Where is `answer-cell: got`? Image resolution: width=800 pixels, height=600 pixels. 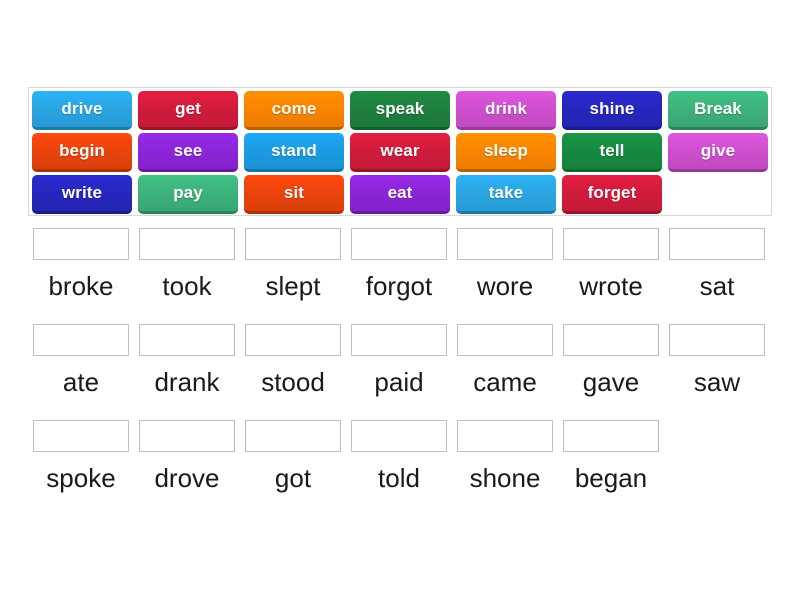
answer-cell: got is located at coordinates (293, 468).